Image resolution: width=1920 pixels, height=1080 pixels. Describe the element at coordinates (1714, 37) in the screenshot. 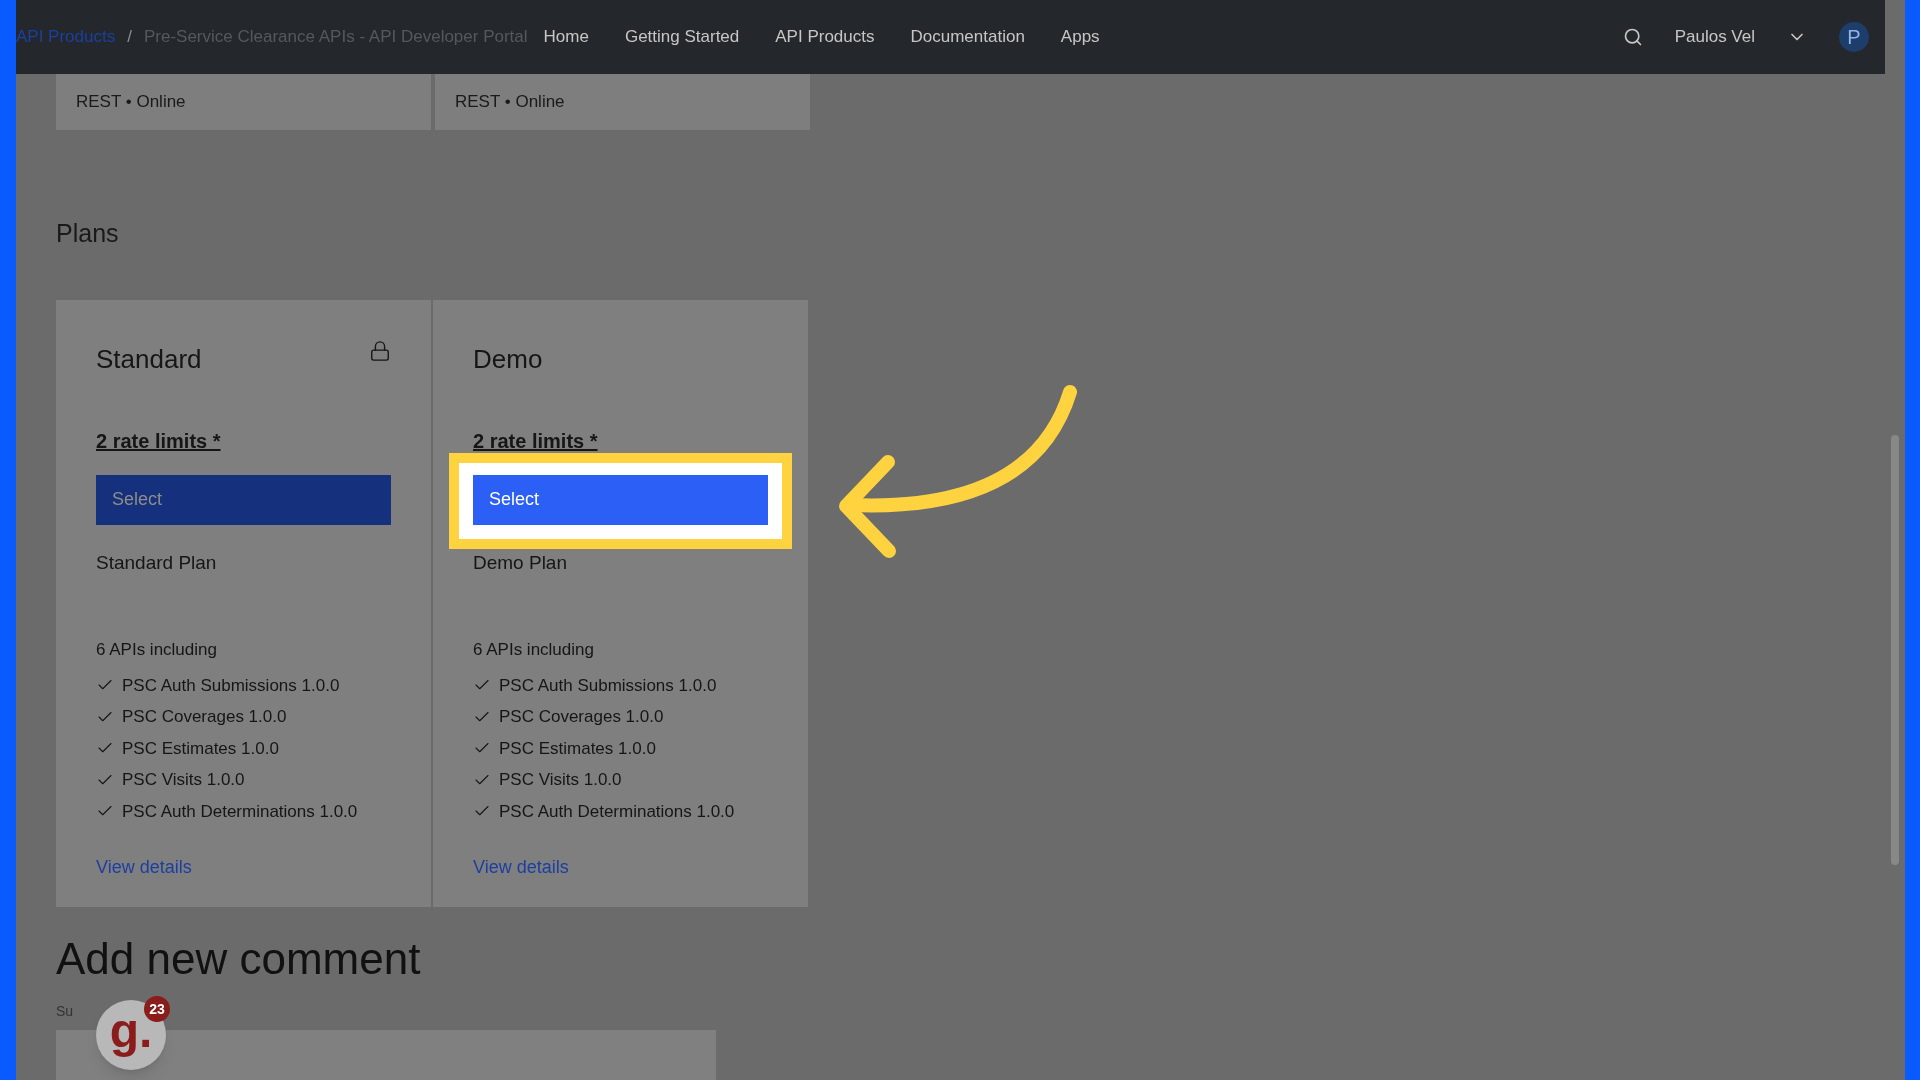

I see `user-name: Paulos Vel` at that location.